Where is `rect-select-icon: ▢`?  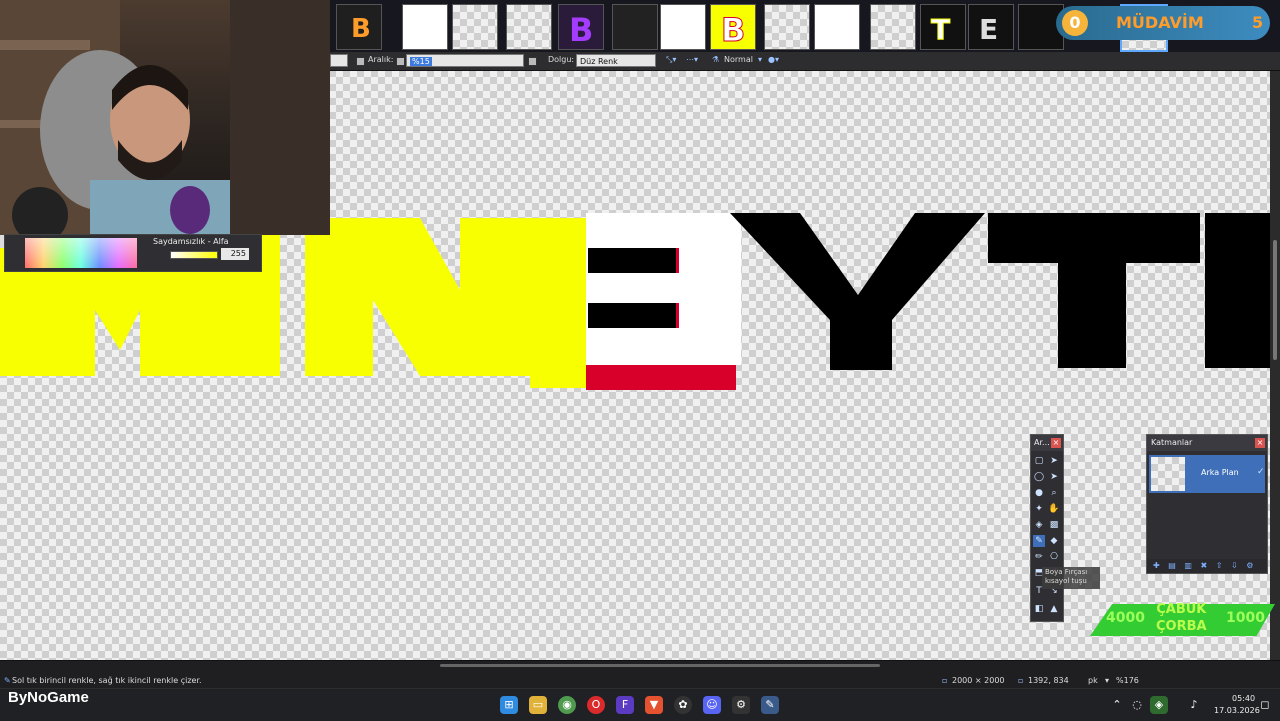 rect-select-icon: ▢ is located at coordinates (1039, 461).